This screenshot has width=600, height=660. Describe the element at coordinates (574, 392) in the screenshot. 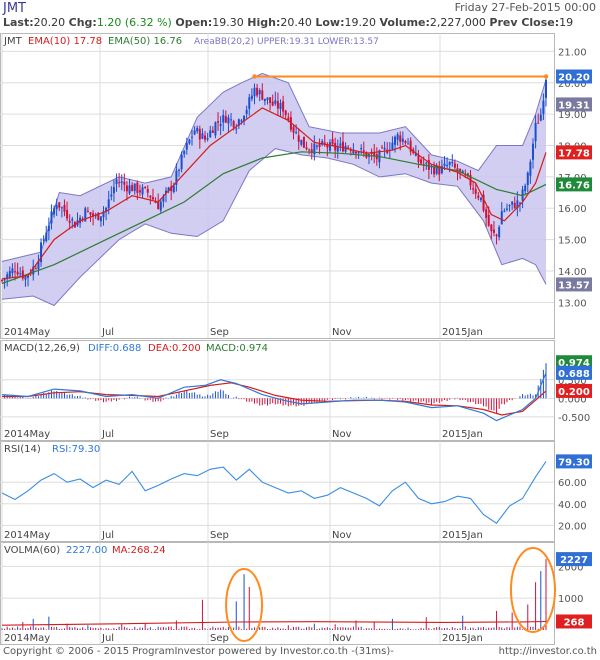

I see `price-badge-label: 0.200` at that location.